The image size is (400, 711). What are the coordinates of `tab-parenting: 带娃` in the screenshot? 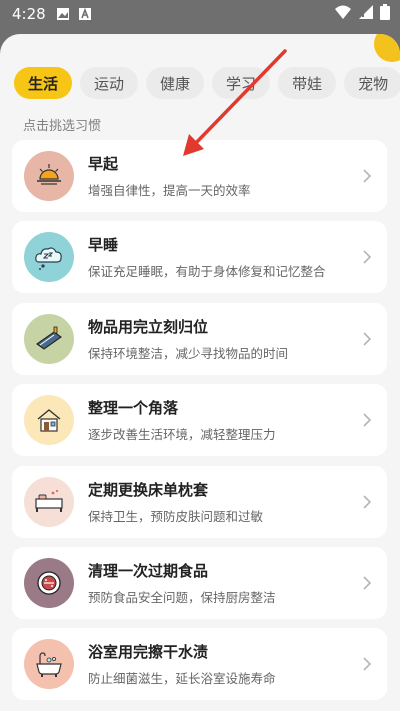 It's located at (307, 83).